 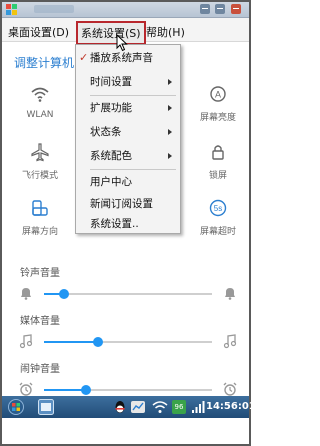 What do you see at coordinates (165, 32) in the screenshot?
I see `menu-help: 帮助(H)` at bounding box center [165, 32].